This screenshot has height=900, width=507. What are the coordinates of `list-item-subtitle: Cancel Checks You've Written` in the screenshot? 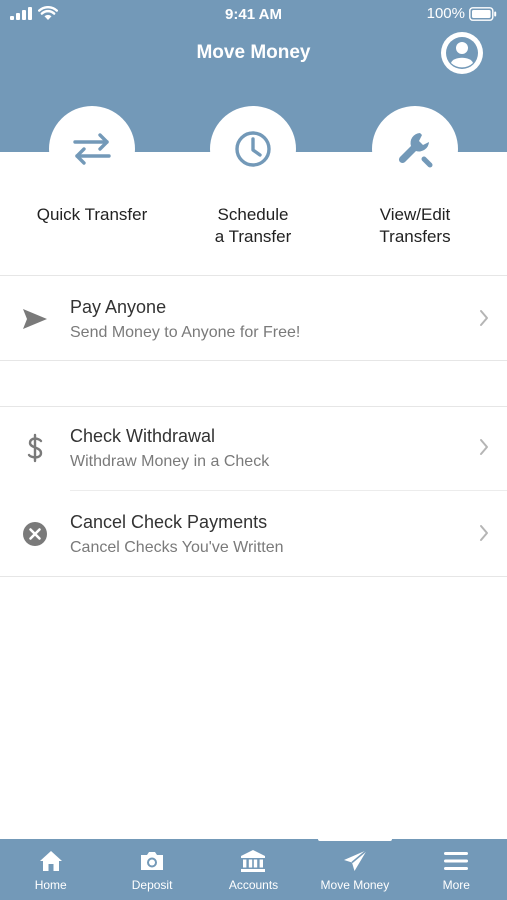 It's located at (177, 547).